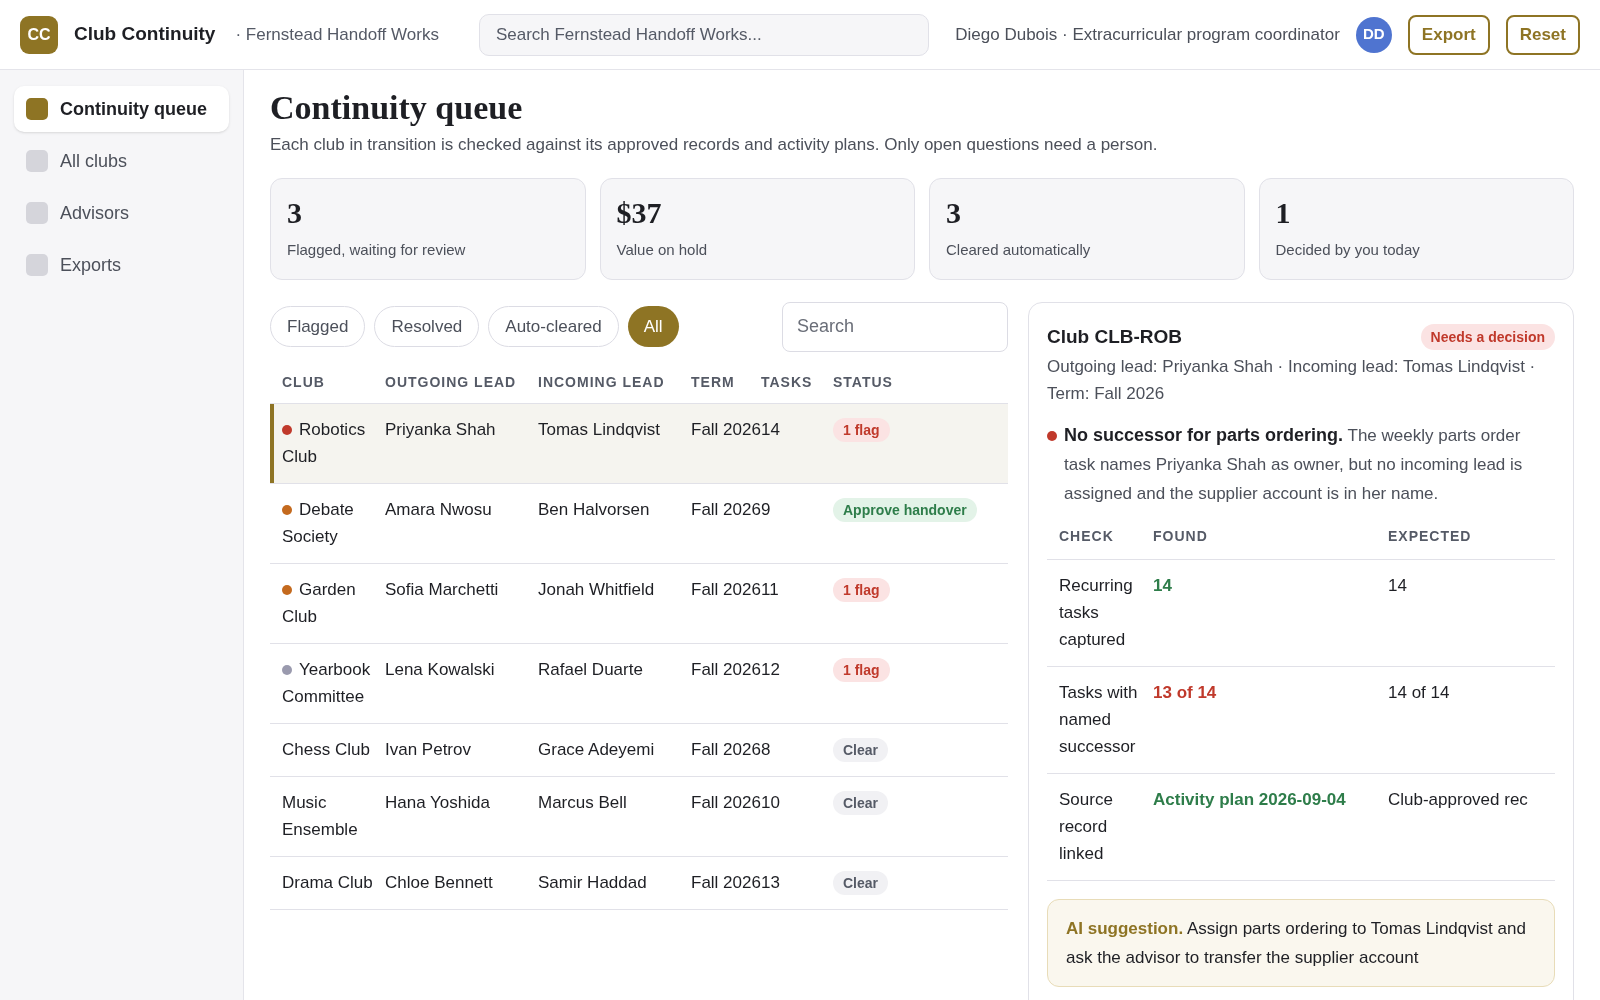 The height and width of the screenshot is (1000, 1600). I want to click on table-cell: Chess Club, so click(326, 749).